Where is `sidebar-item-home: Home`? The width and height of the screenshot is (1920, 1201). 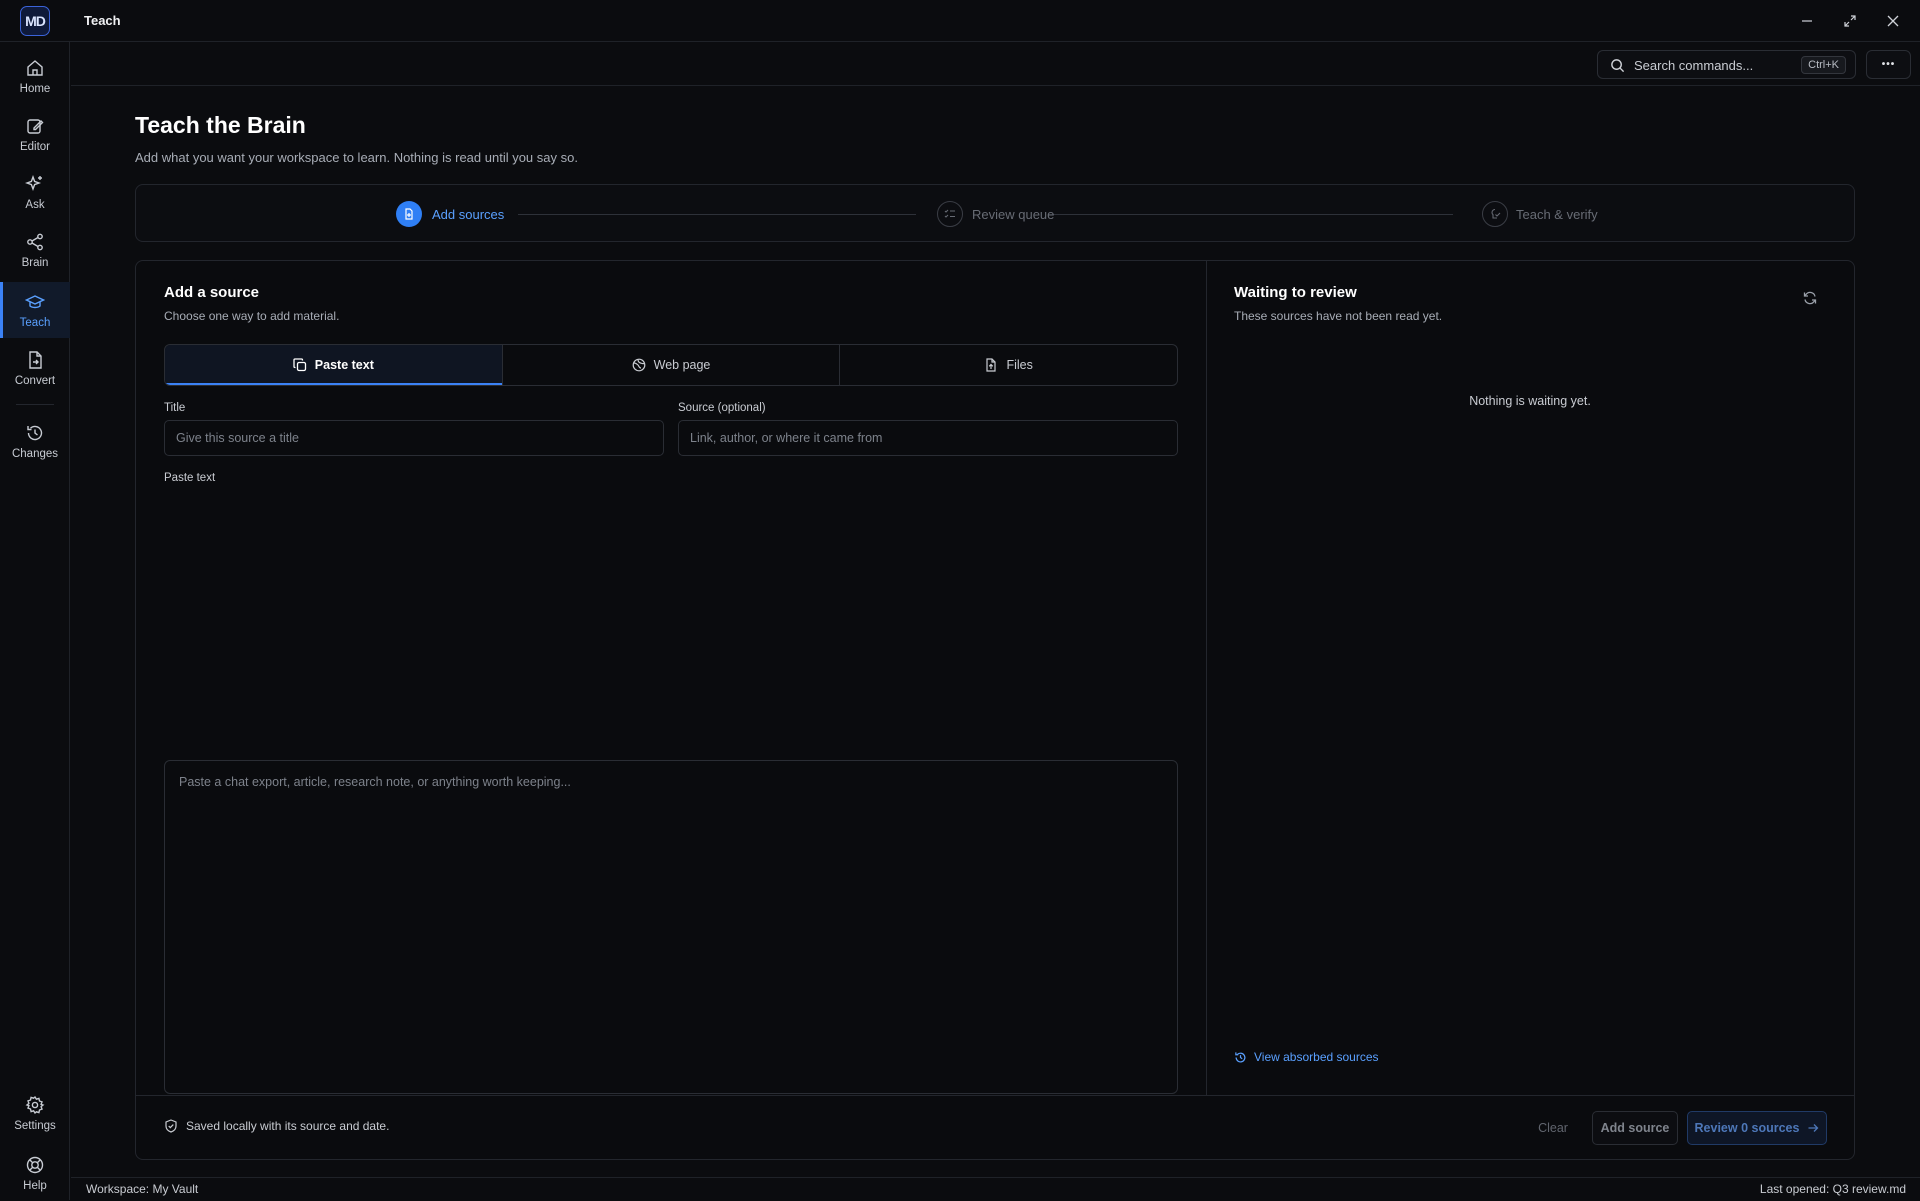 sidebar-item-home: Home is located at coordinates (35, 76).